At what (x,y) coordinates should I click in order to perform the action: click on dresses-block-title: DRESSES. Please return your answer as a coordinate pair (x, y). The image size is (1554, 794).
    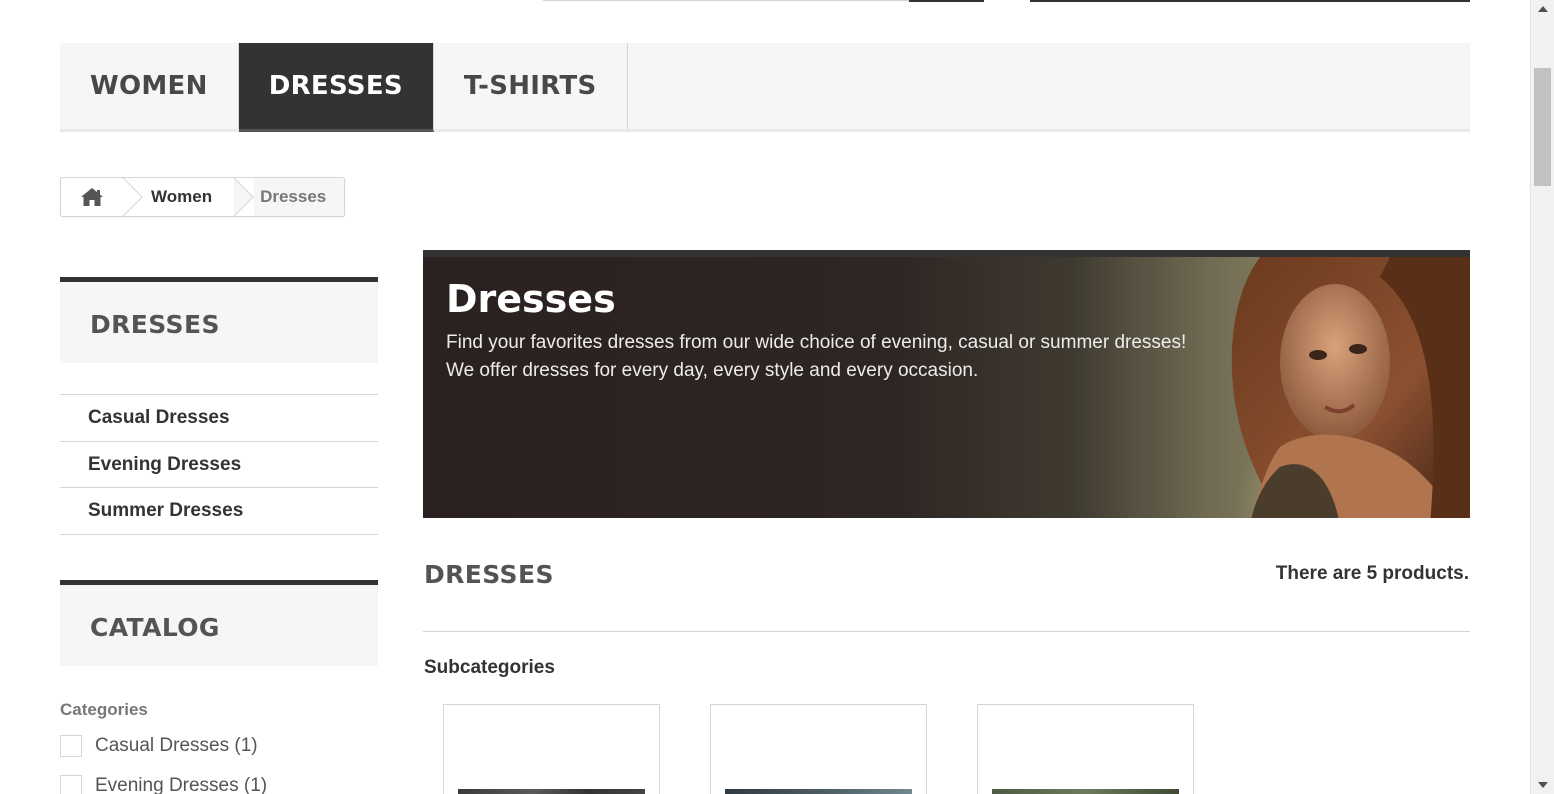
    Looking at the image, I should click on (219, 320).